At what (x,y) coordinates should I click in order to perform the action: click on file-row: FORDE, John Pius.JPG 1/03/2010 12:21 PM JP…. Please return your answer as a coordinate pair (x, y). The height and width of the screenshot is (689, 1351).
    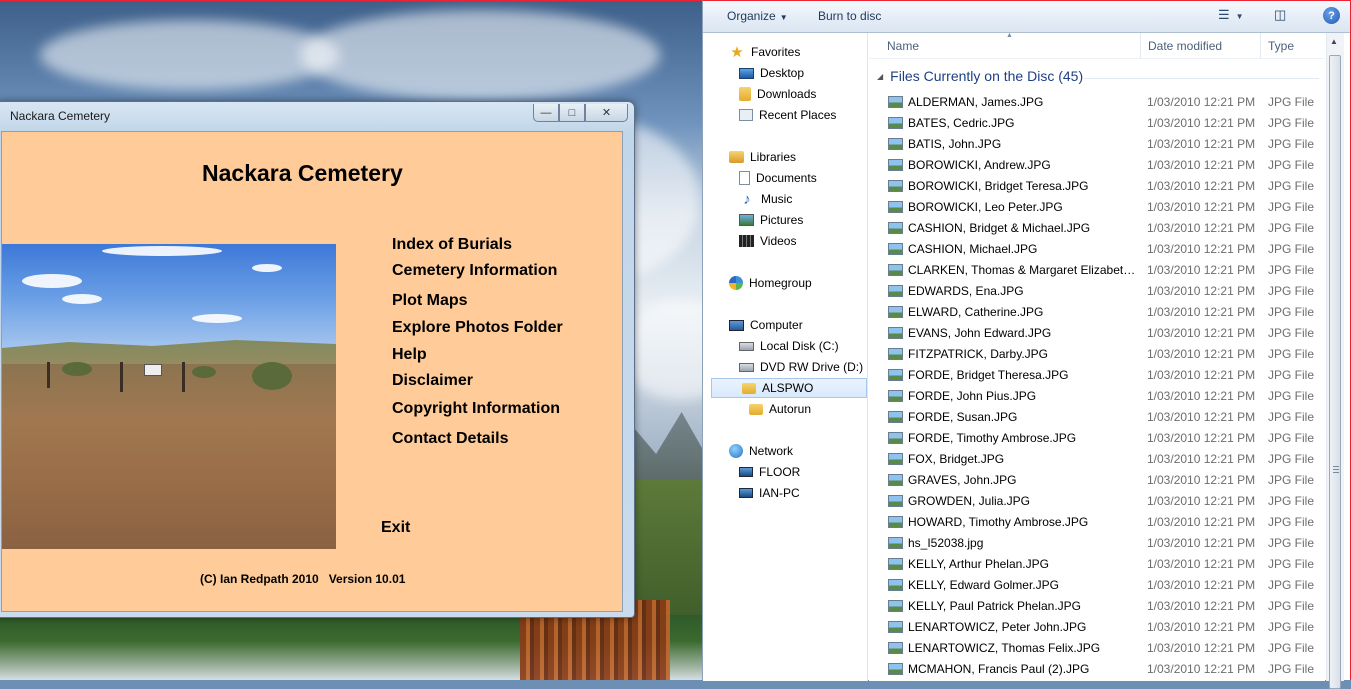
    Looking at the image, I should click on (1097, 396).